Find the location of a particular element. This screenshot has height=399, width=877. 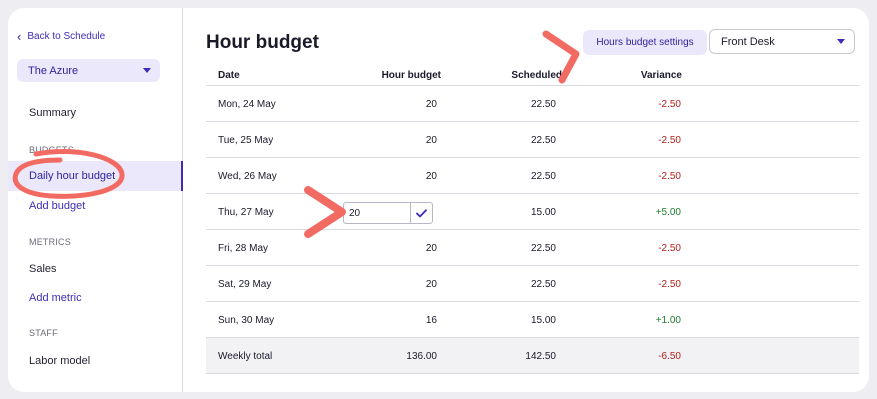

chevron-left-icon: ‹ is located at coordinates (19, 36).